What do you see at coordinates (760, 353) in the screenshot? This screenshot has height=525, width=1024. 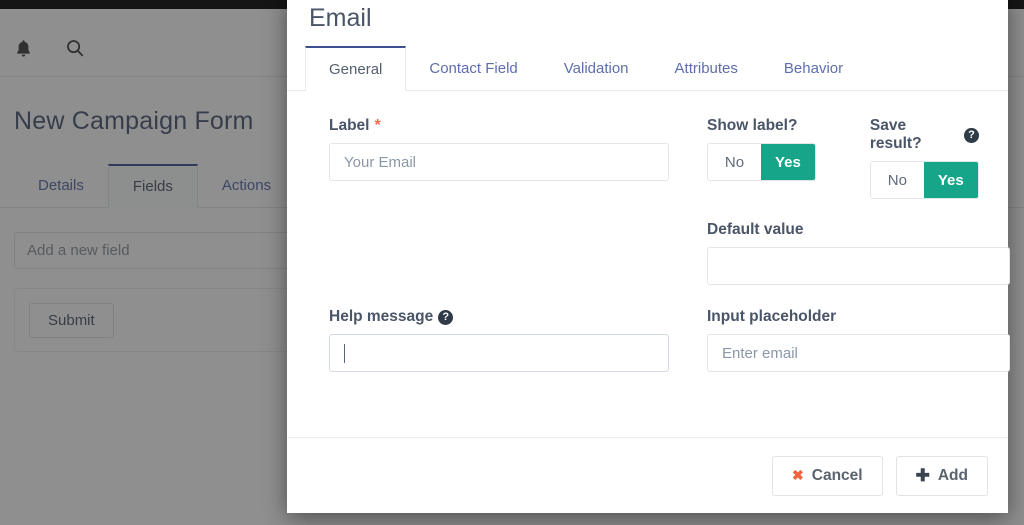 I see `input-placeholder-value: Enter email` at bounding box center [760, 353].